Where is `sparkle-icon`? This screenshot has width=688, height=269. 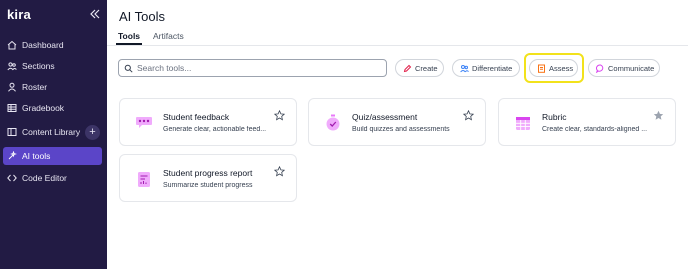
sparkle-icon is located at coordinates (12, 156).